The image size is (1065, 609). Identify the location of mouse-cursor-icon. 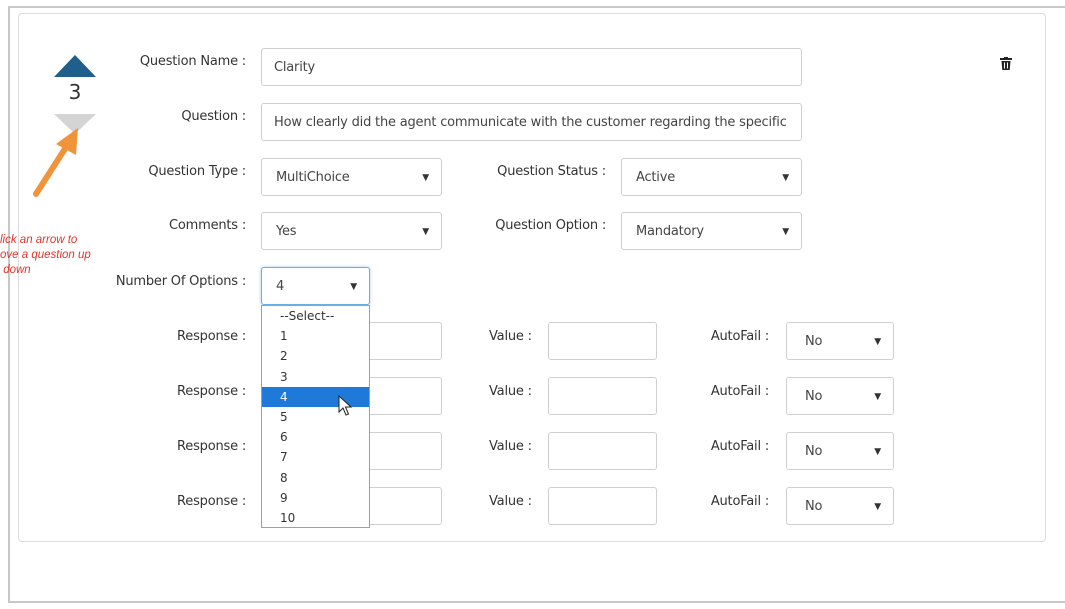
(345, 405).